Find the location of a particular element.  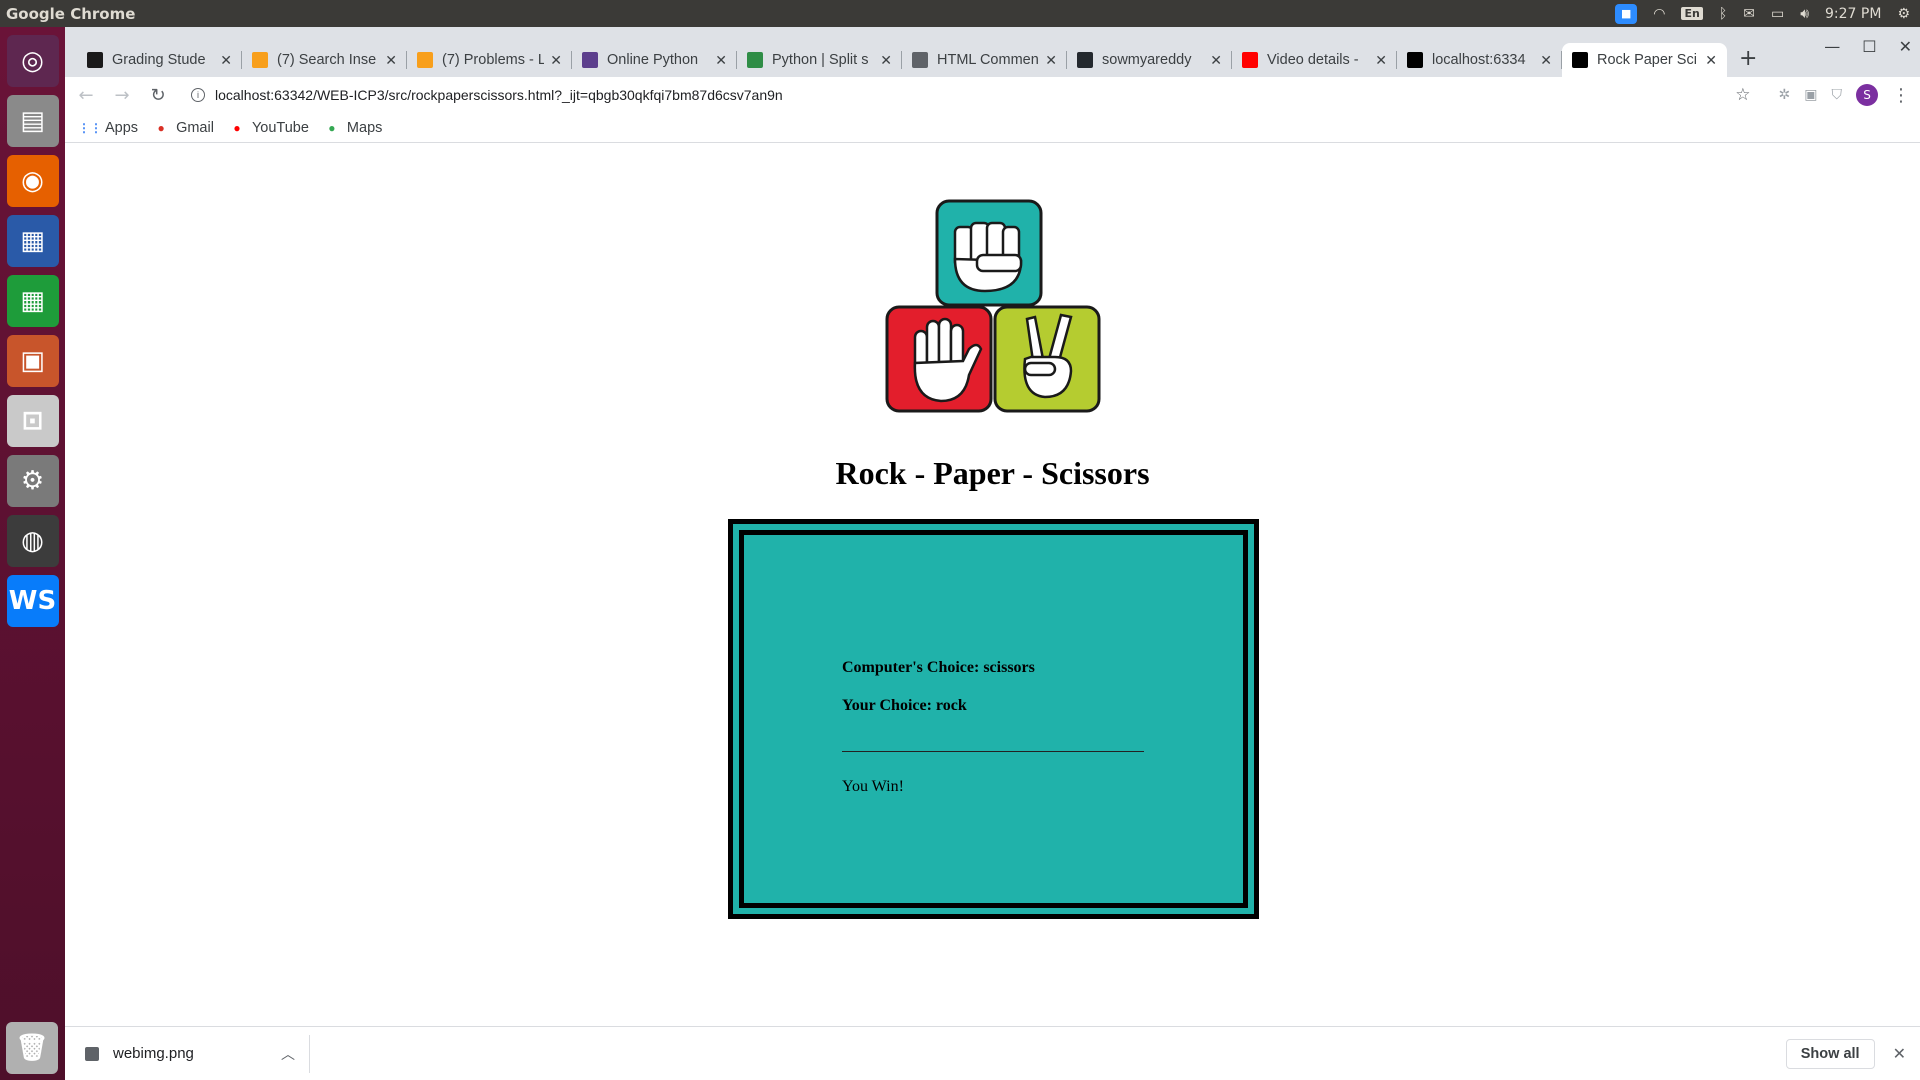

system-top-bar: Google Chrome ■ ◠ En ᛒ ✉ ▭ 🔊︎ 9:27 PM ⚙ is located at coordinates (960, 13).